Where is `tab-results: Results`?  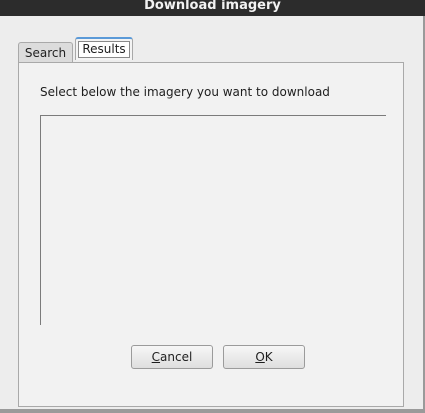
tab-results: Results is located at coordinates (104, 48).